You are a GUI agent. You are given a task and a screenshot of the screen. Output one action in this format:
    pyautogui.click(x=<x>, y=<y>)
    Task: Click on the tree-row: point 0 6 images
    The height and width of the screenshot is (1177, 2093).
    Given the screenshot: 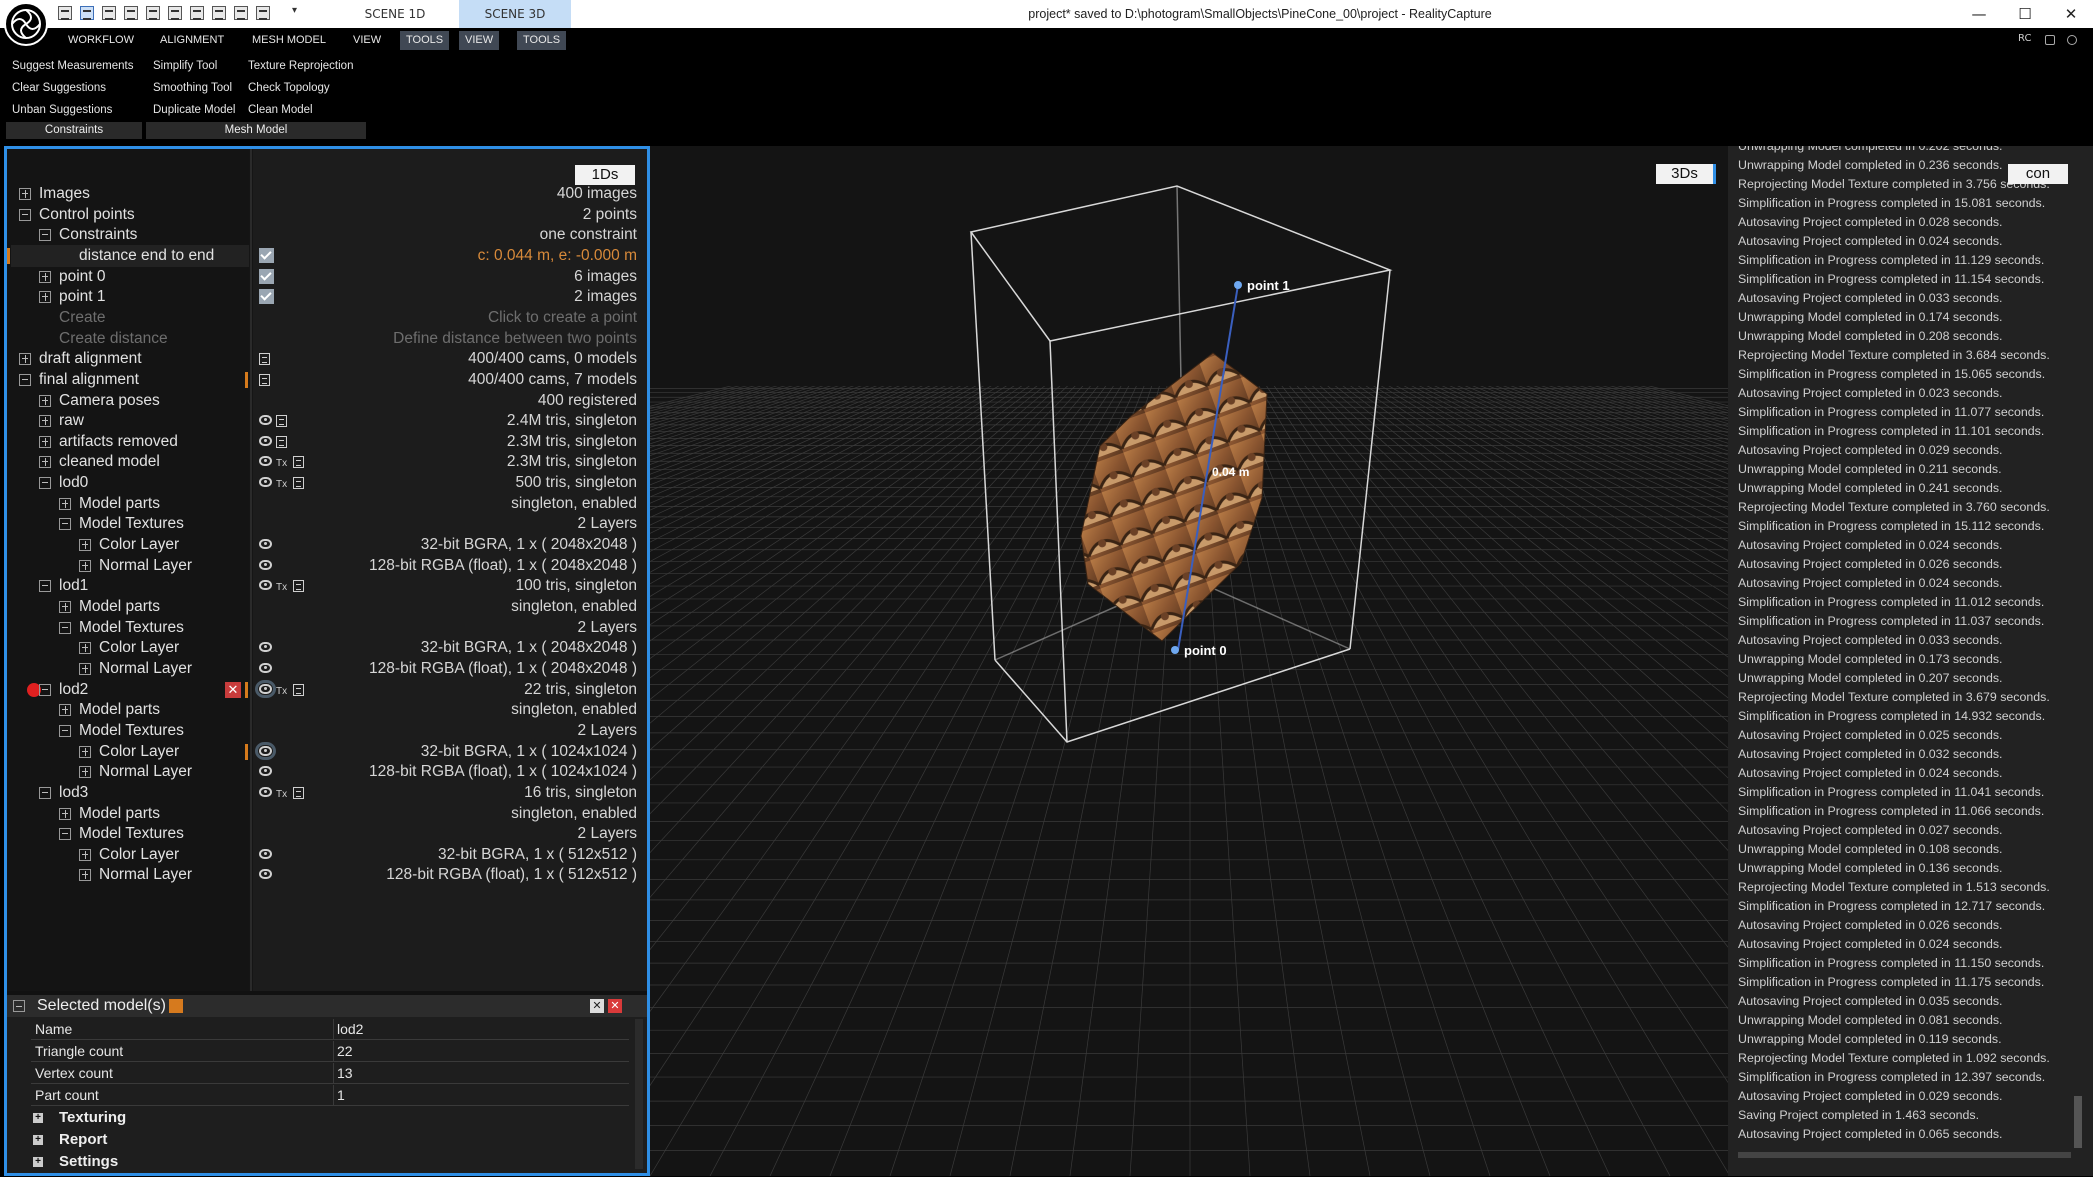 What is the action you would take?
    pyautogui.click(x=327, y=277)
    